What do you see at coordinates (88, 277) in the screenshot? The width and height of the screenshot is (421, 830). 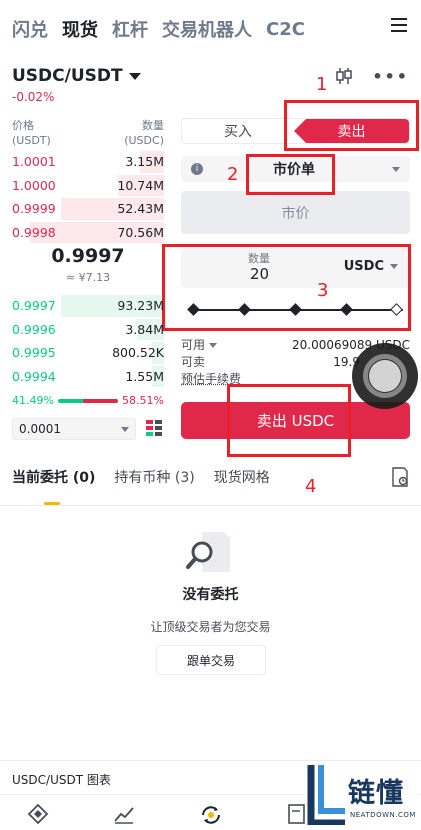 I see `fiat-price: ≈ ¥7.13` at bounding box center [88, 277].